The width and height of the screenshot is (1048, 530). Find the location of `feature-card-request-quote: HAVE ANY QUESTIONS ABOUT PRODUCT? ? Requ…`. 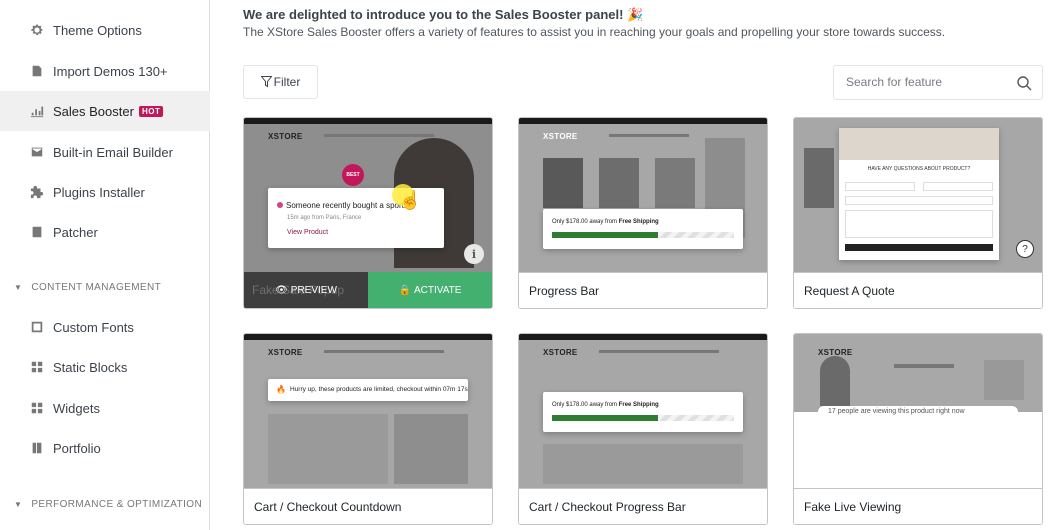

feature-card-request-quote: HAVE ANY QUESTIONS ABOUT PRODUCT? ? Requ… is located at coordinates (918, 213).